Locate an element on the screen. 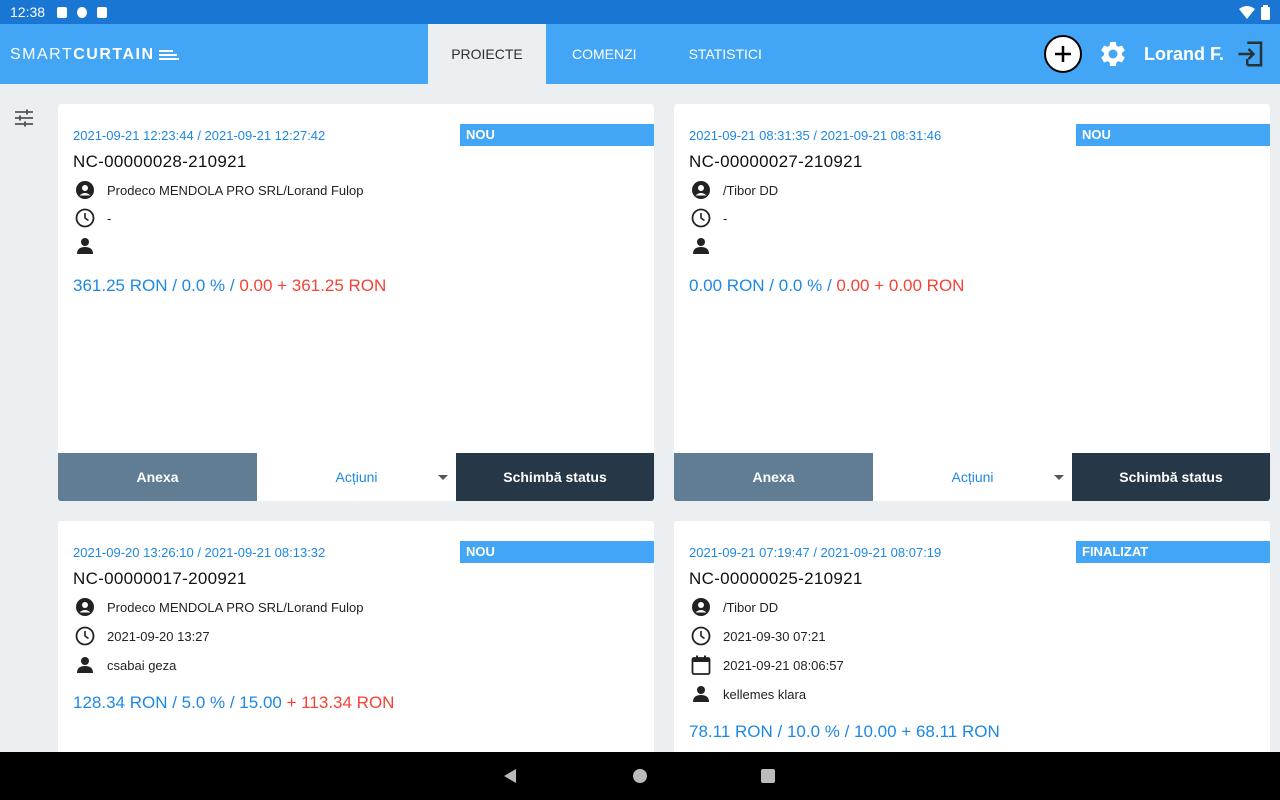 The height and width of the screenshot is (800, 1280). tune-icon is located at coordinates (24, 118).